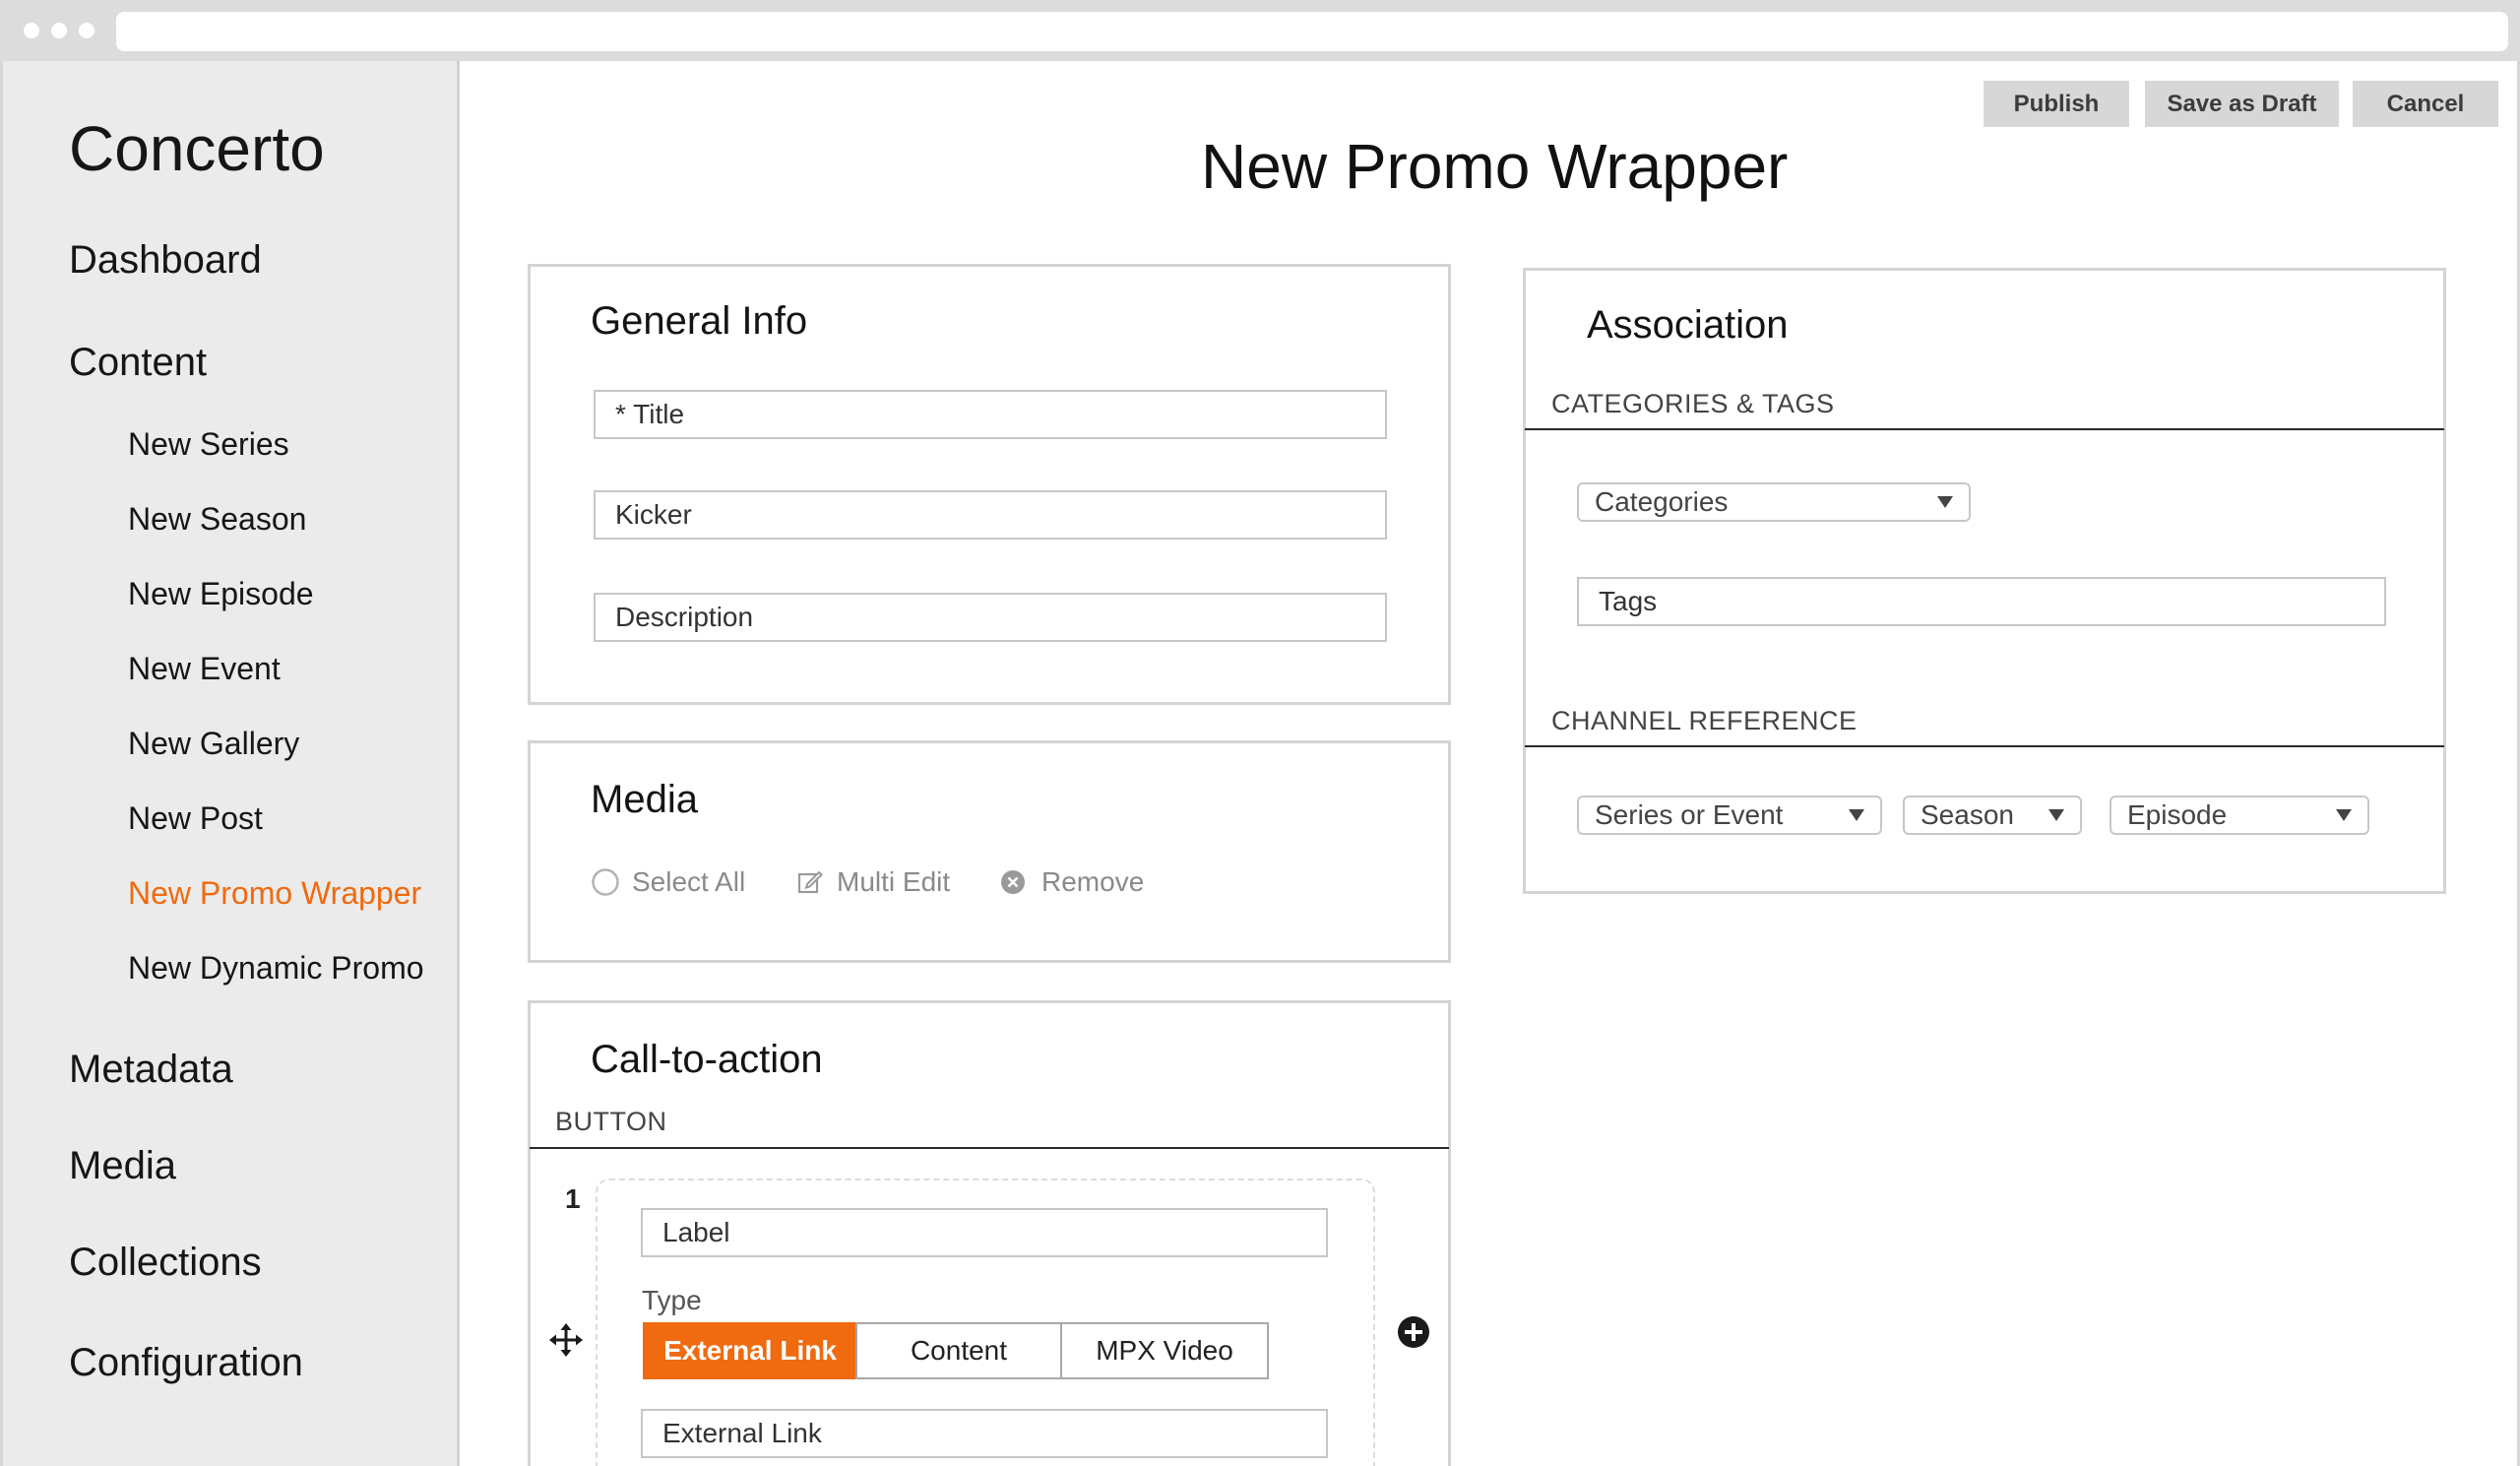  What do you see at coordinates (1413, 1332) in the screenshot?
I see `plus-circle-icon` at bounding box center [1413, 1332].